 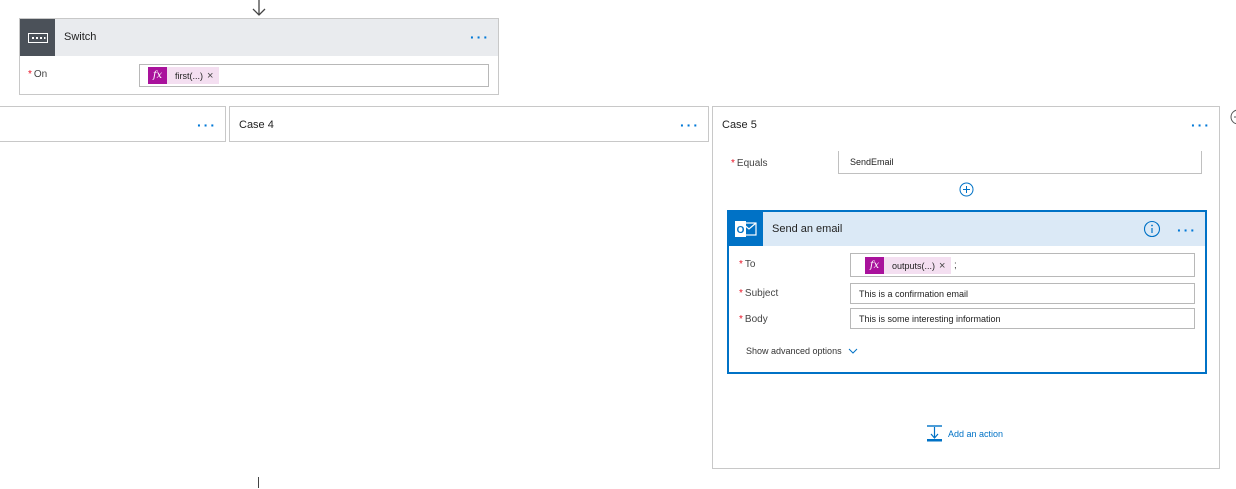 What do you see at coordinates (207, 125) in the screenshot?
I see `case-previous-more-button: ···` at bounding box center [207, 125].